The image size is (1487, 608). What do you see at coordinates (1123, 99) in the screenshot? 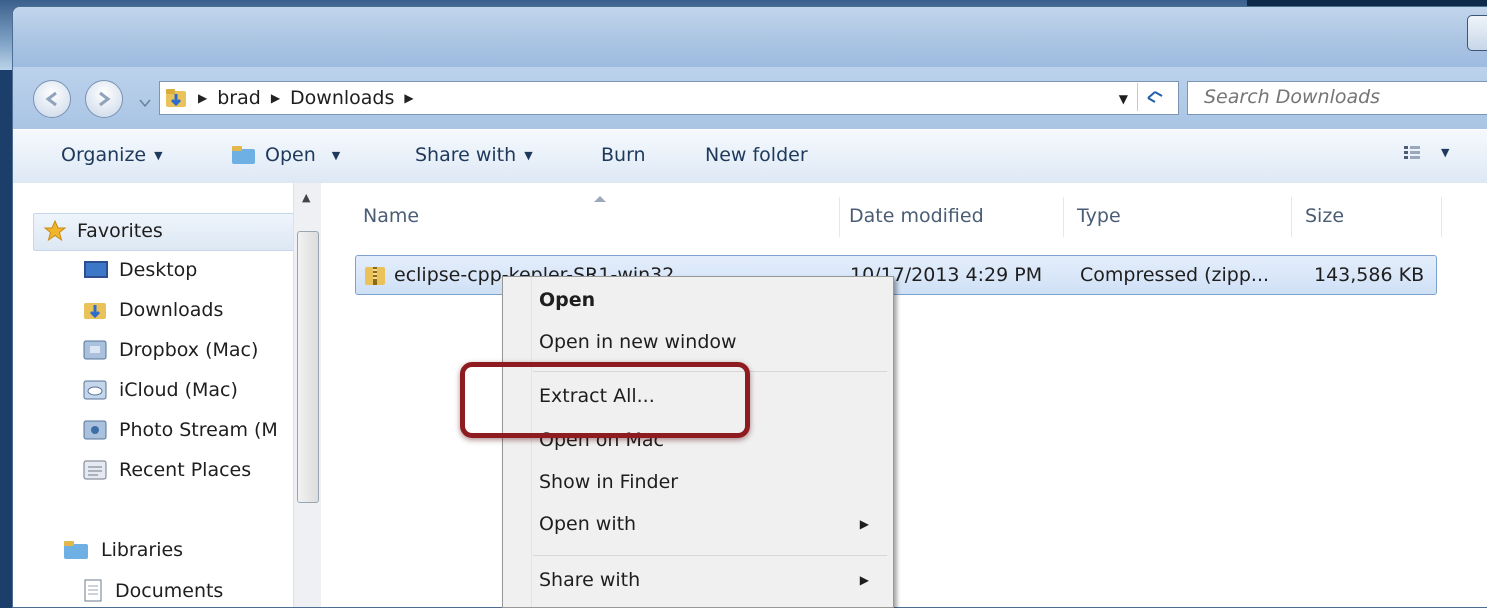
I see `address-history-dropdown-icon: ▼` at bounding box center [1123, 99].